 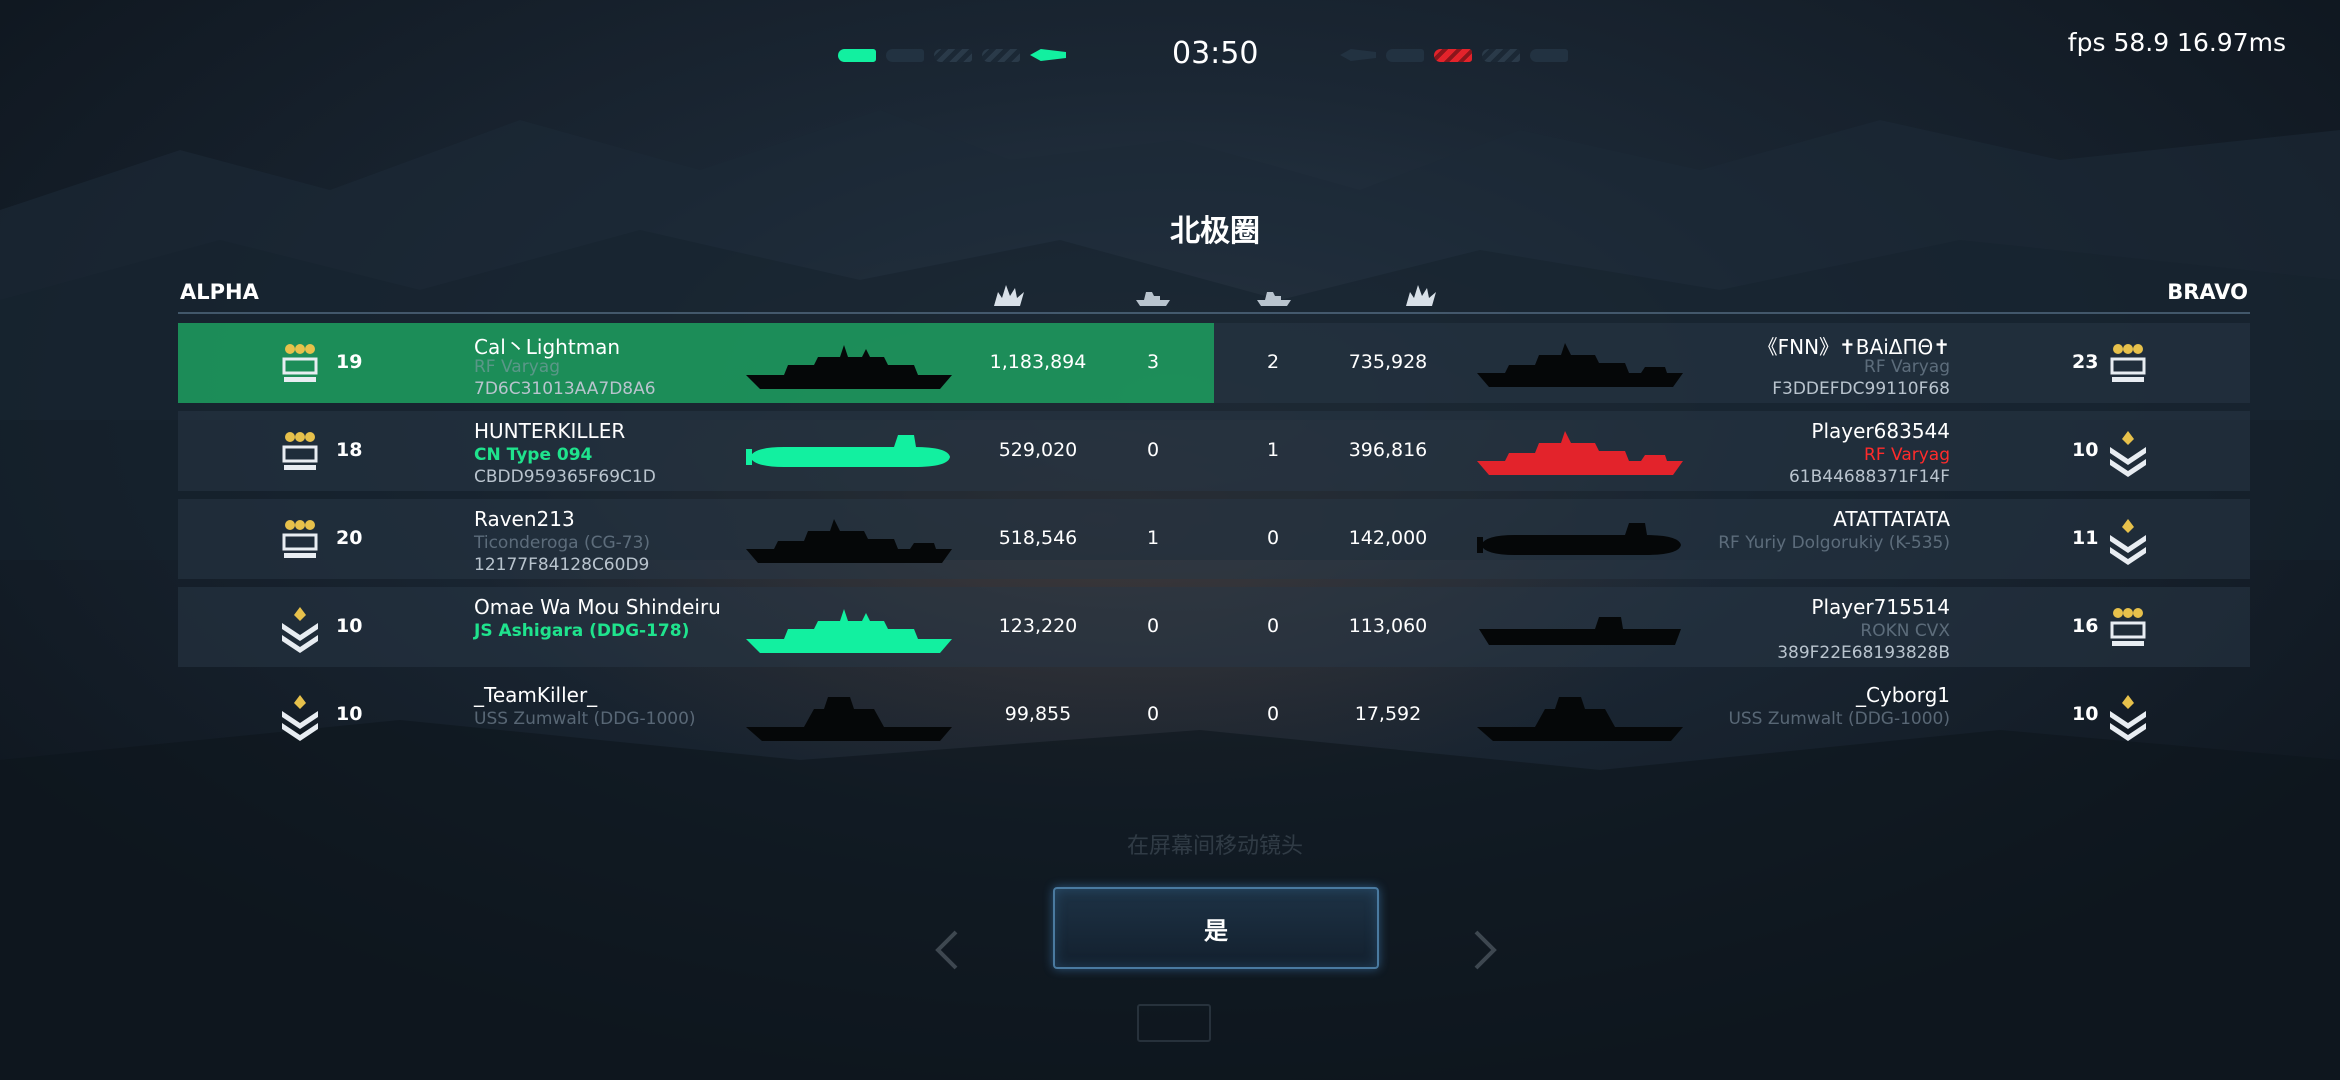 What do you see at coordinates (349, 450) in the screenshot?
I see `player-level: 18` at bounding box center [349, 450].